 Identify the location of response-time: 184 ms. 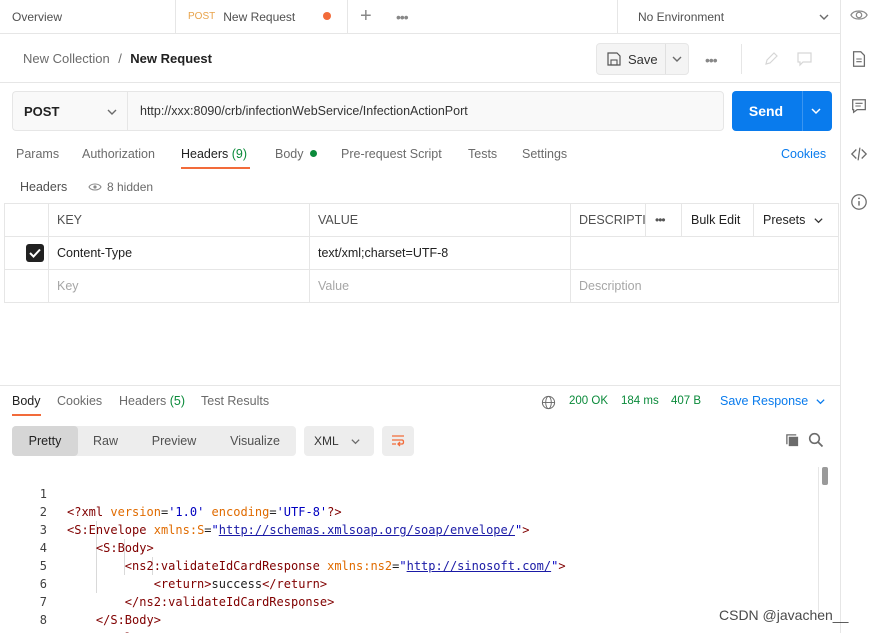
(640, 401).